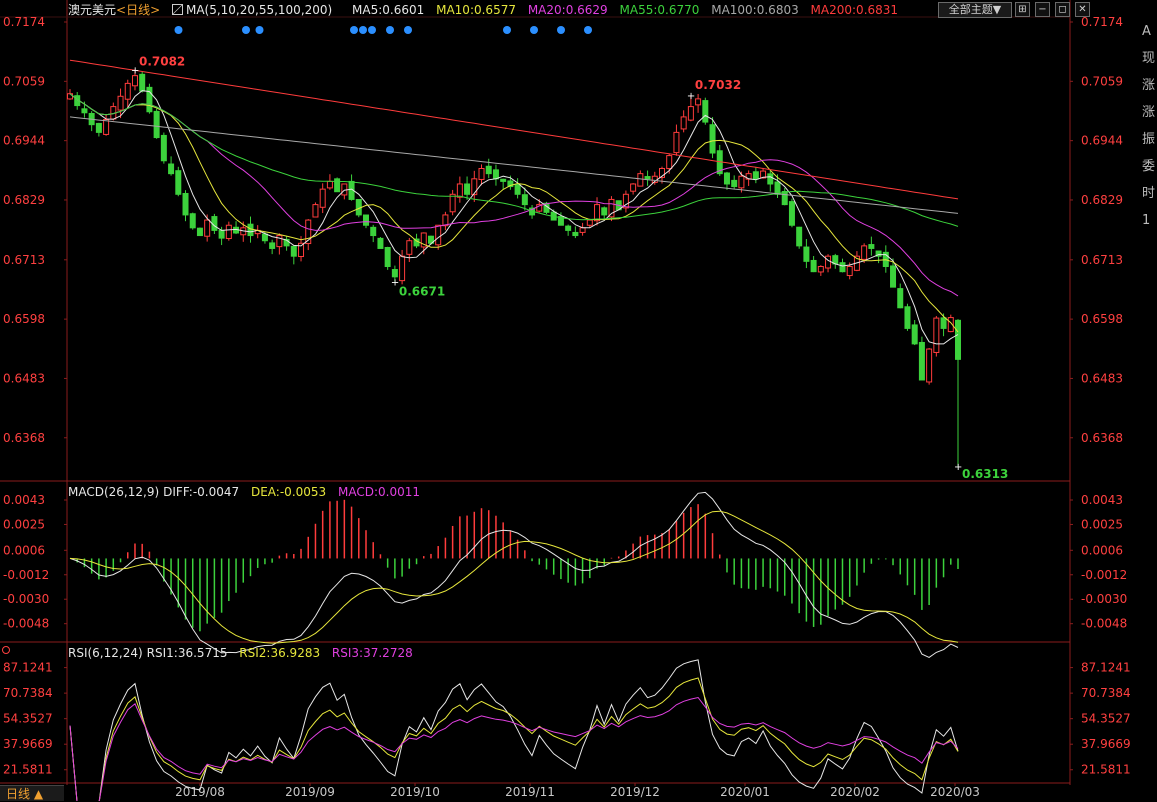 This screenshot has width=1157, height=802. Describe the element at coordinates (1102, 141) in the screenshot. I see `y-tick-label-right: 0.6944` at that location.